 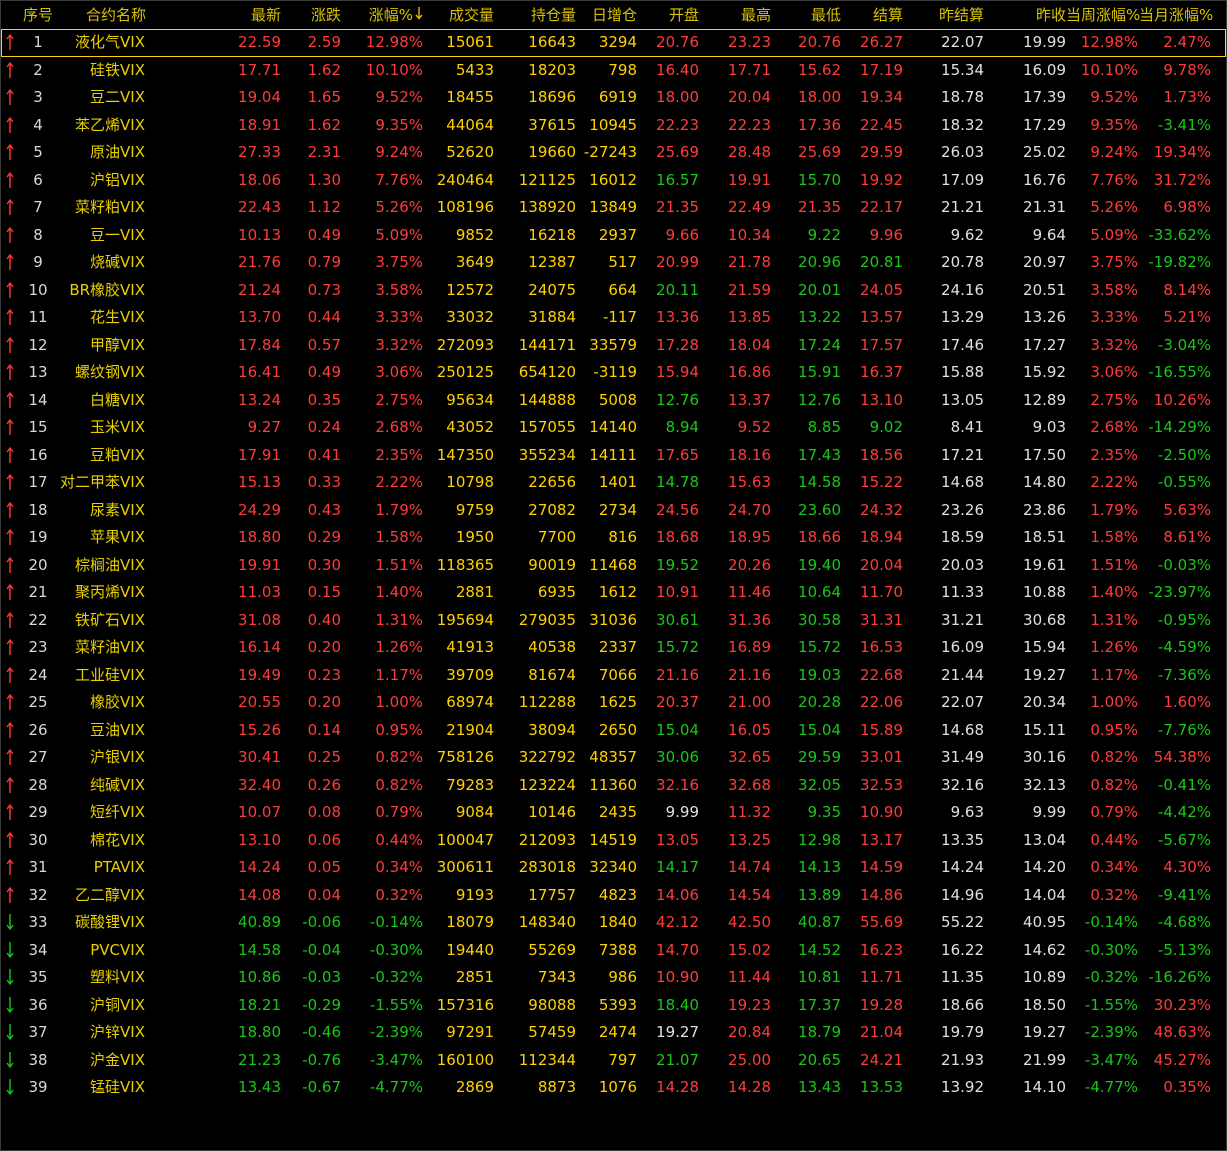 What do you see at coordinates (465, 839) in the screenshot?
I see `row-volume: 100047` at bounding box center [465, 839].